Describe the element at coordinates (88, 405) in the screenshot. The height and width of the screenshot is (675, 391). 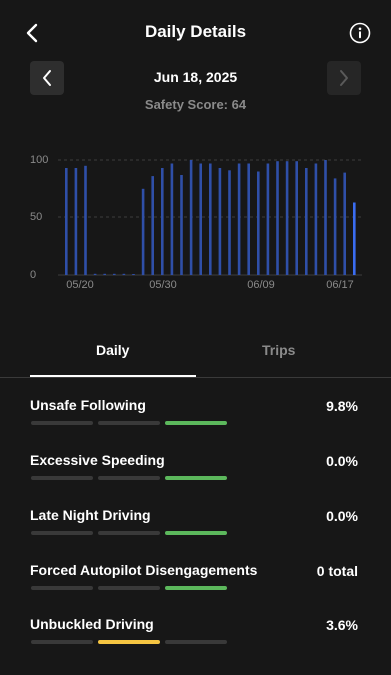
I see `metric-label: Unsafe Following` at that location.